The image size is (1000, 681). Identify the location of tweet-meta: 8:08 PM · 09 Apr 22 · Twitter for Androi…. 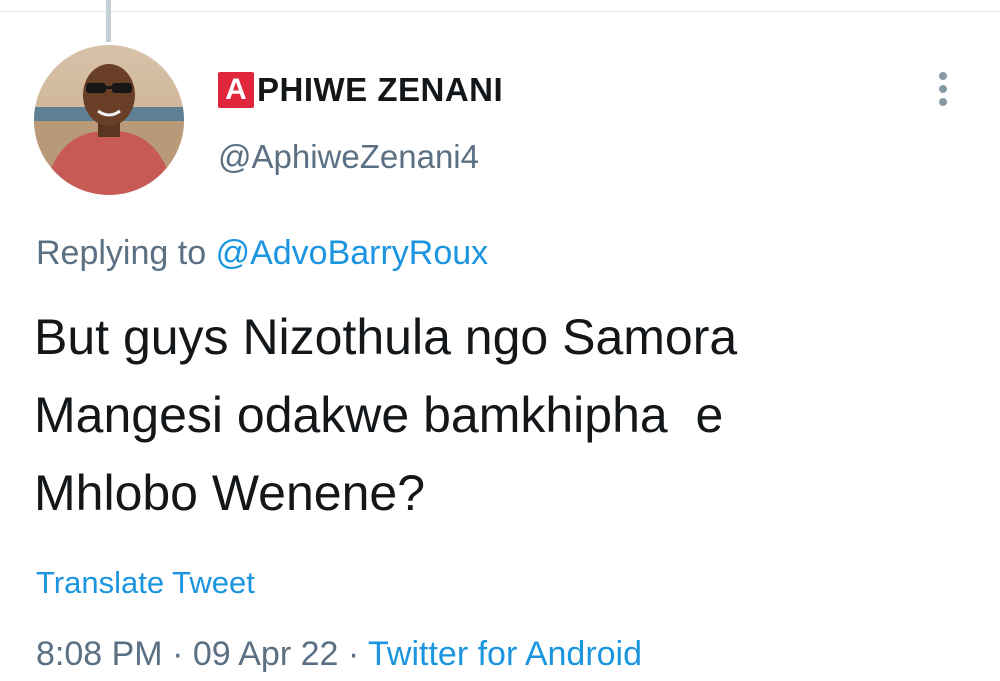
(339, 654).